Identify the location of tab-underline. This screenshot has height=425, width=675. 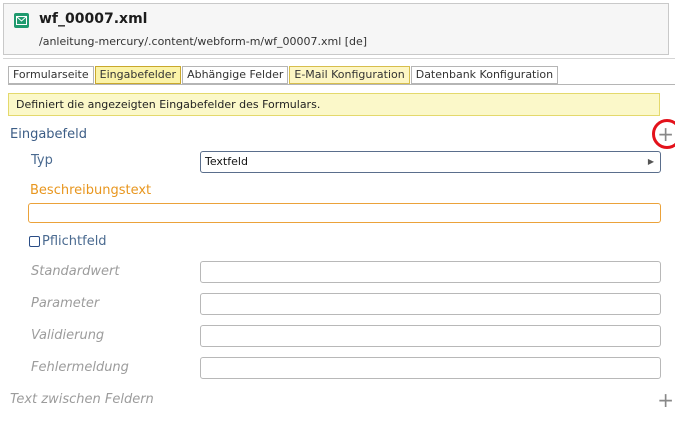
(341, 84).